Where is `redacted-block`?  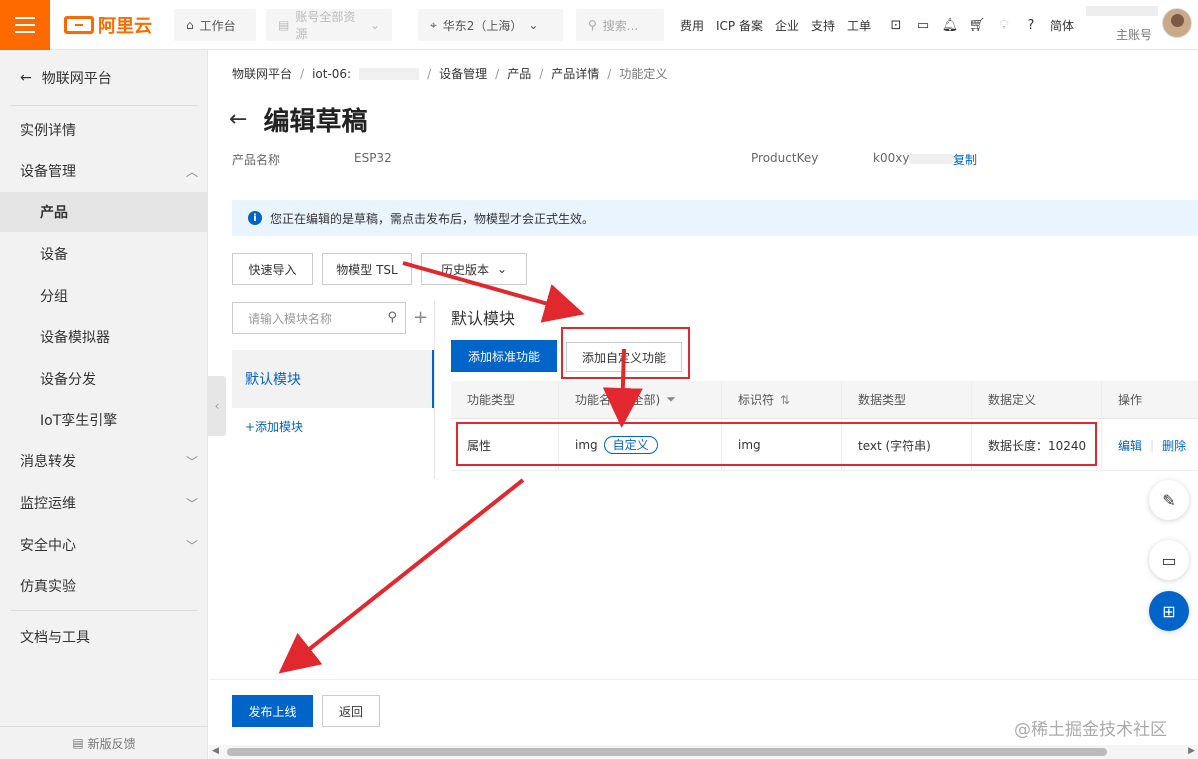
redacted-block is located at coordinates (389, 73).